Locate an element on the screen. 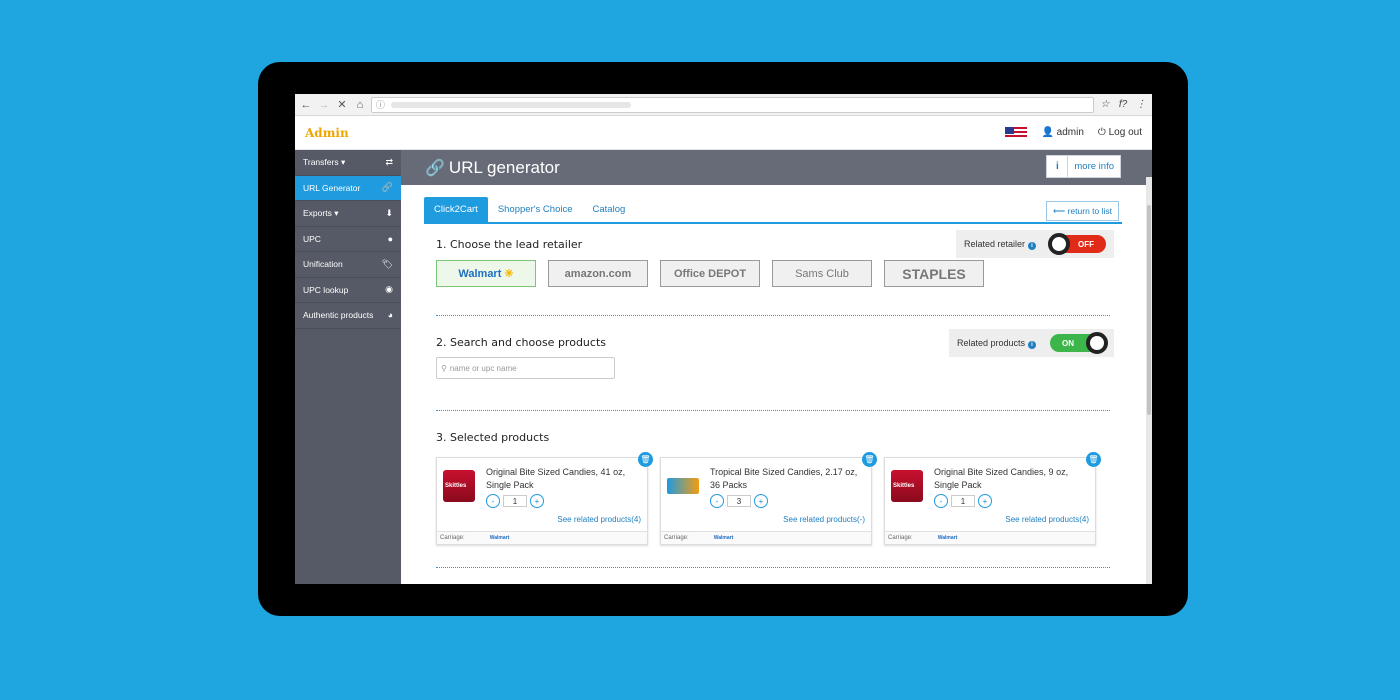 This screenshot has height=700, width=1400. extension-icon: f? is located at coordinates (1123, 104).